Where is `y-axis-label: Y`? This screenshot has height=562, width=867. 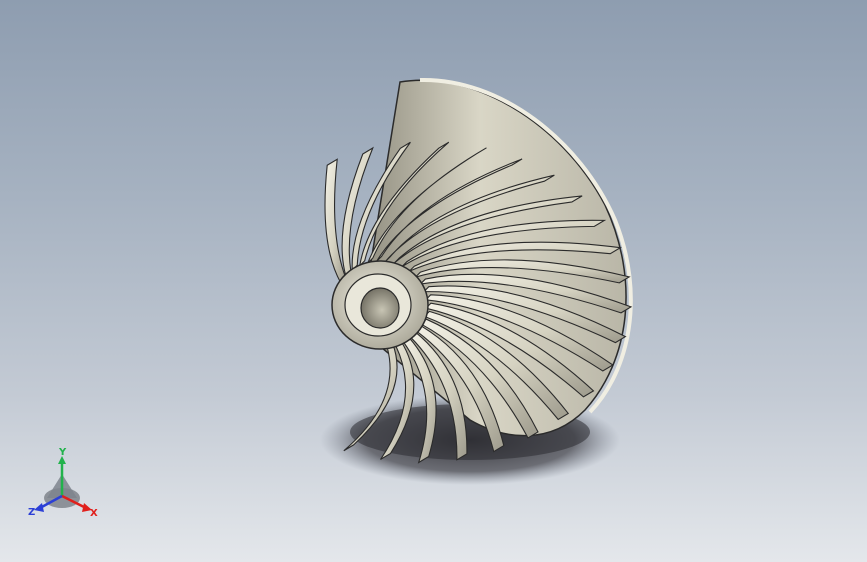
y-axis-label: Y is located at coordinates (62, 452).